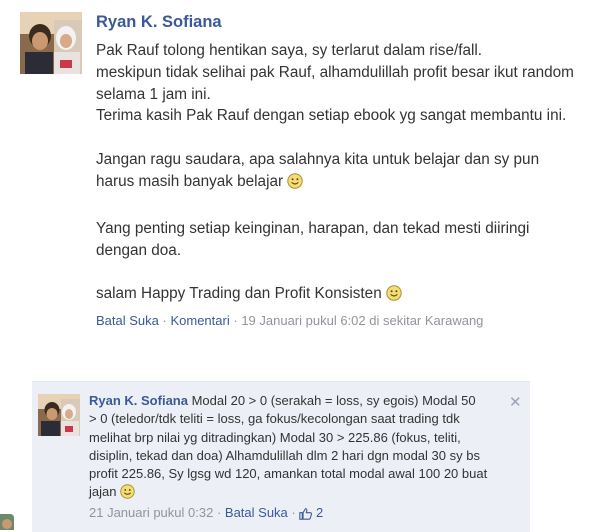 Image resolution: width=615 pixels, height=532 pixels. Describe the element at coordinates (190, 181) in the screenshot. I see `post-line-text: harus masih banyak belajar` at that location.